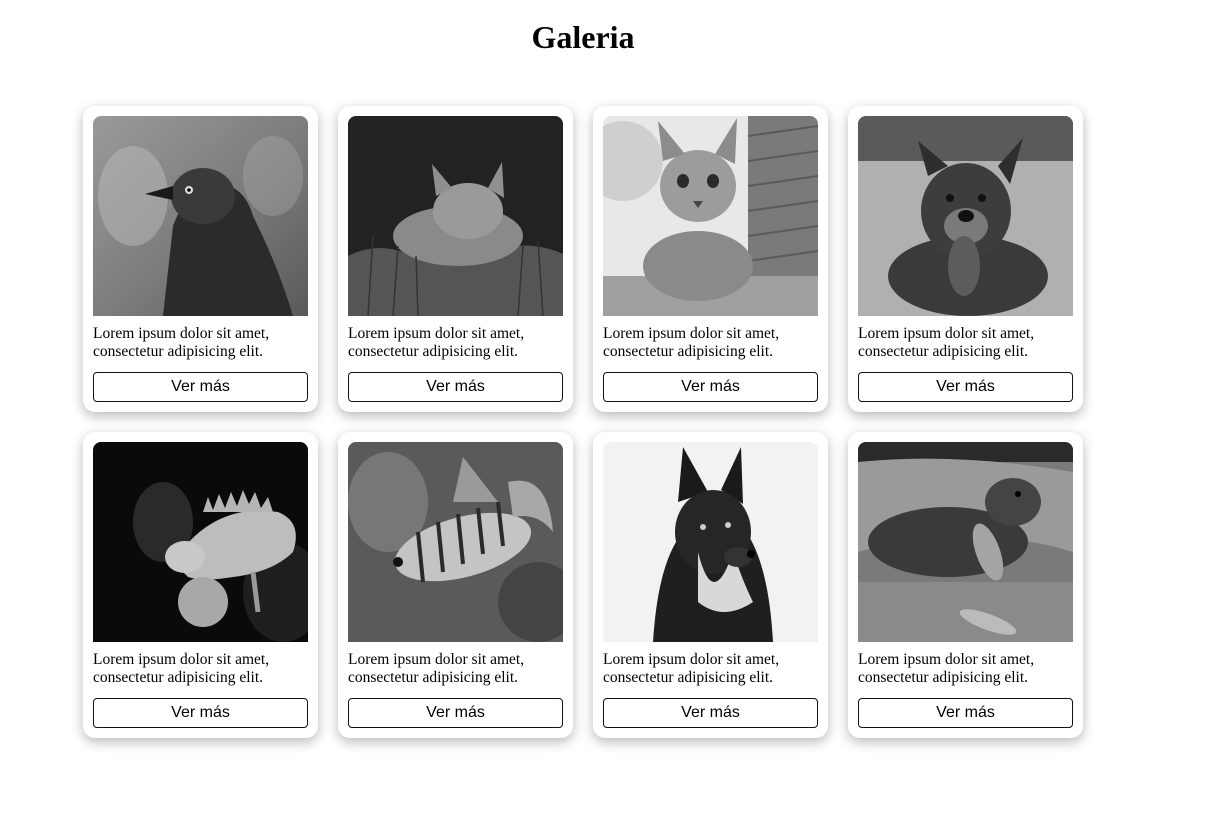  I want to click on card-image-otter, so click(965, 542).